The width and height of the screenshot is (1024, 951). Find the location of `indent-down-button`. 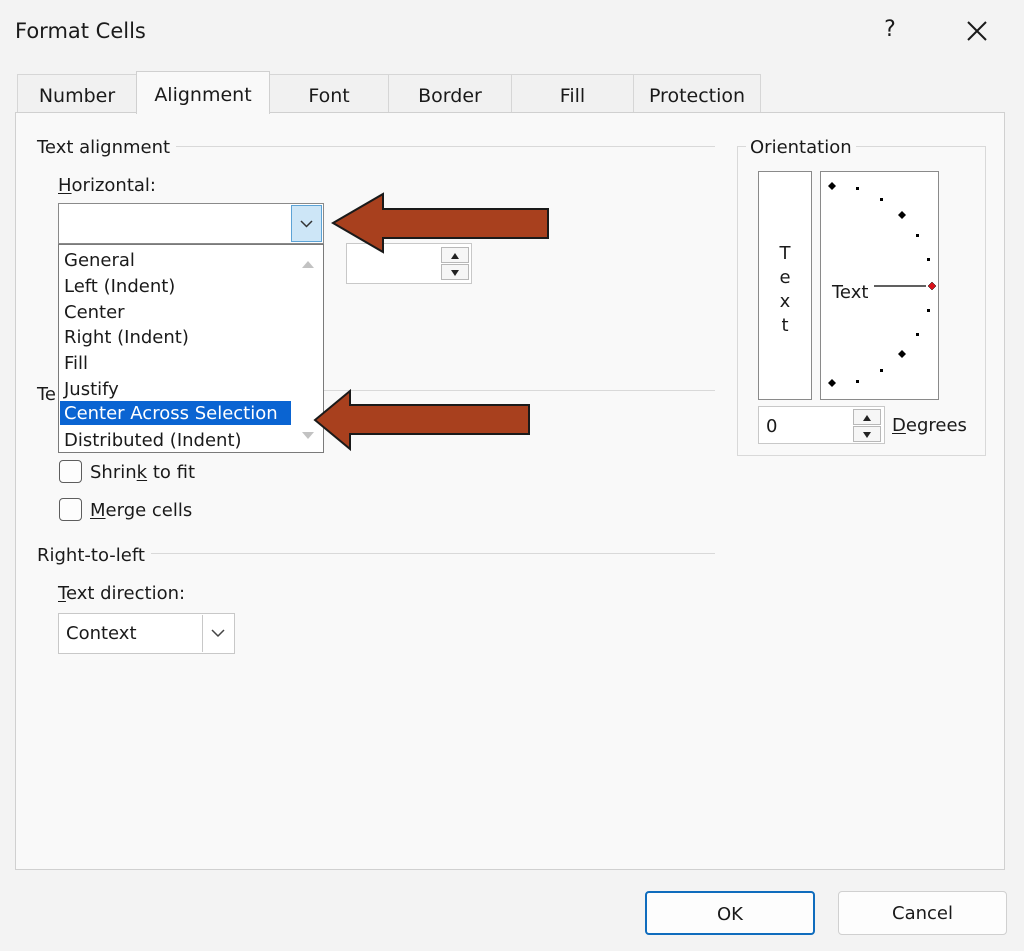

indent-down-button is located at coordinates (455, 272).